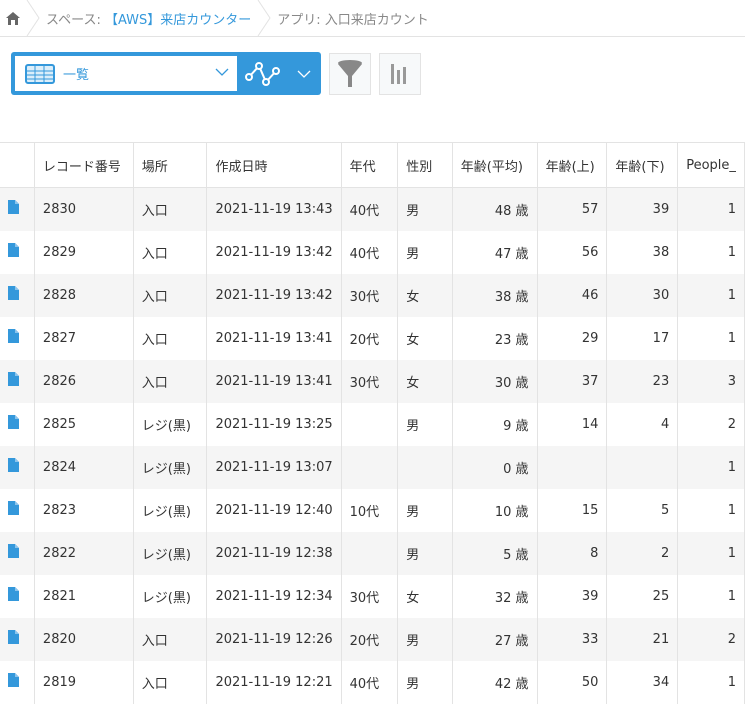  I want to click on cell-created-at: 2021-11-19 12:34, so click(274, 596).